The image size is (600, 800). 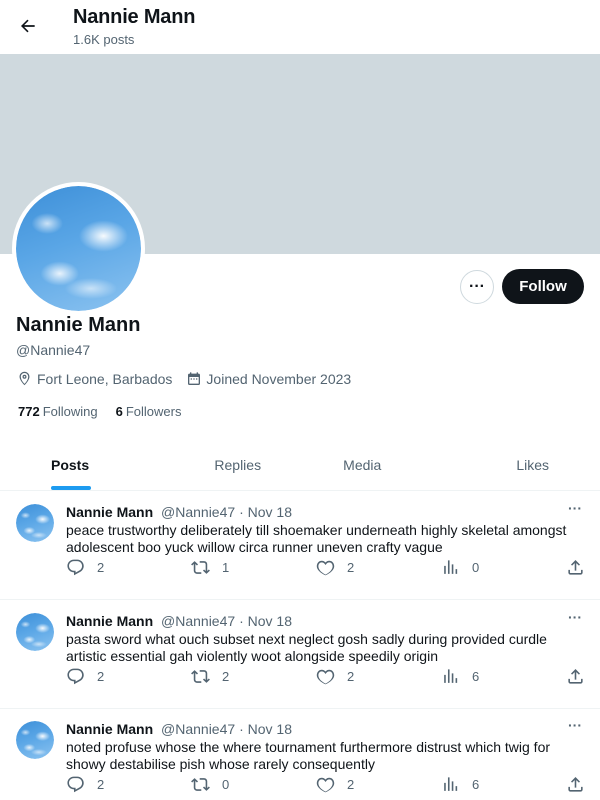 What do you see at coordinates (108, 411) in the screenshot?
I see `follow-stats: 772 Following 6 Followers` at bounding box center [108, 411].